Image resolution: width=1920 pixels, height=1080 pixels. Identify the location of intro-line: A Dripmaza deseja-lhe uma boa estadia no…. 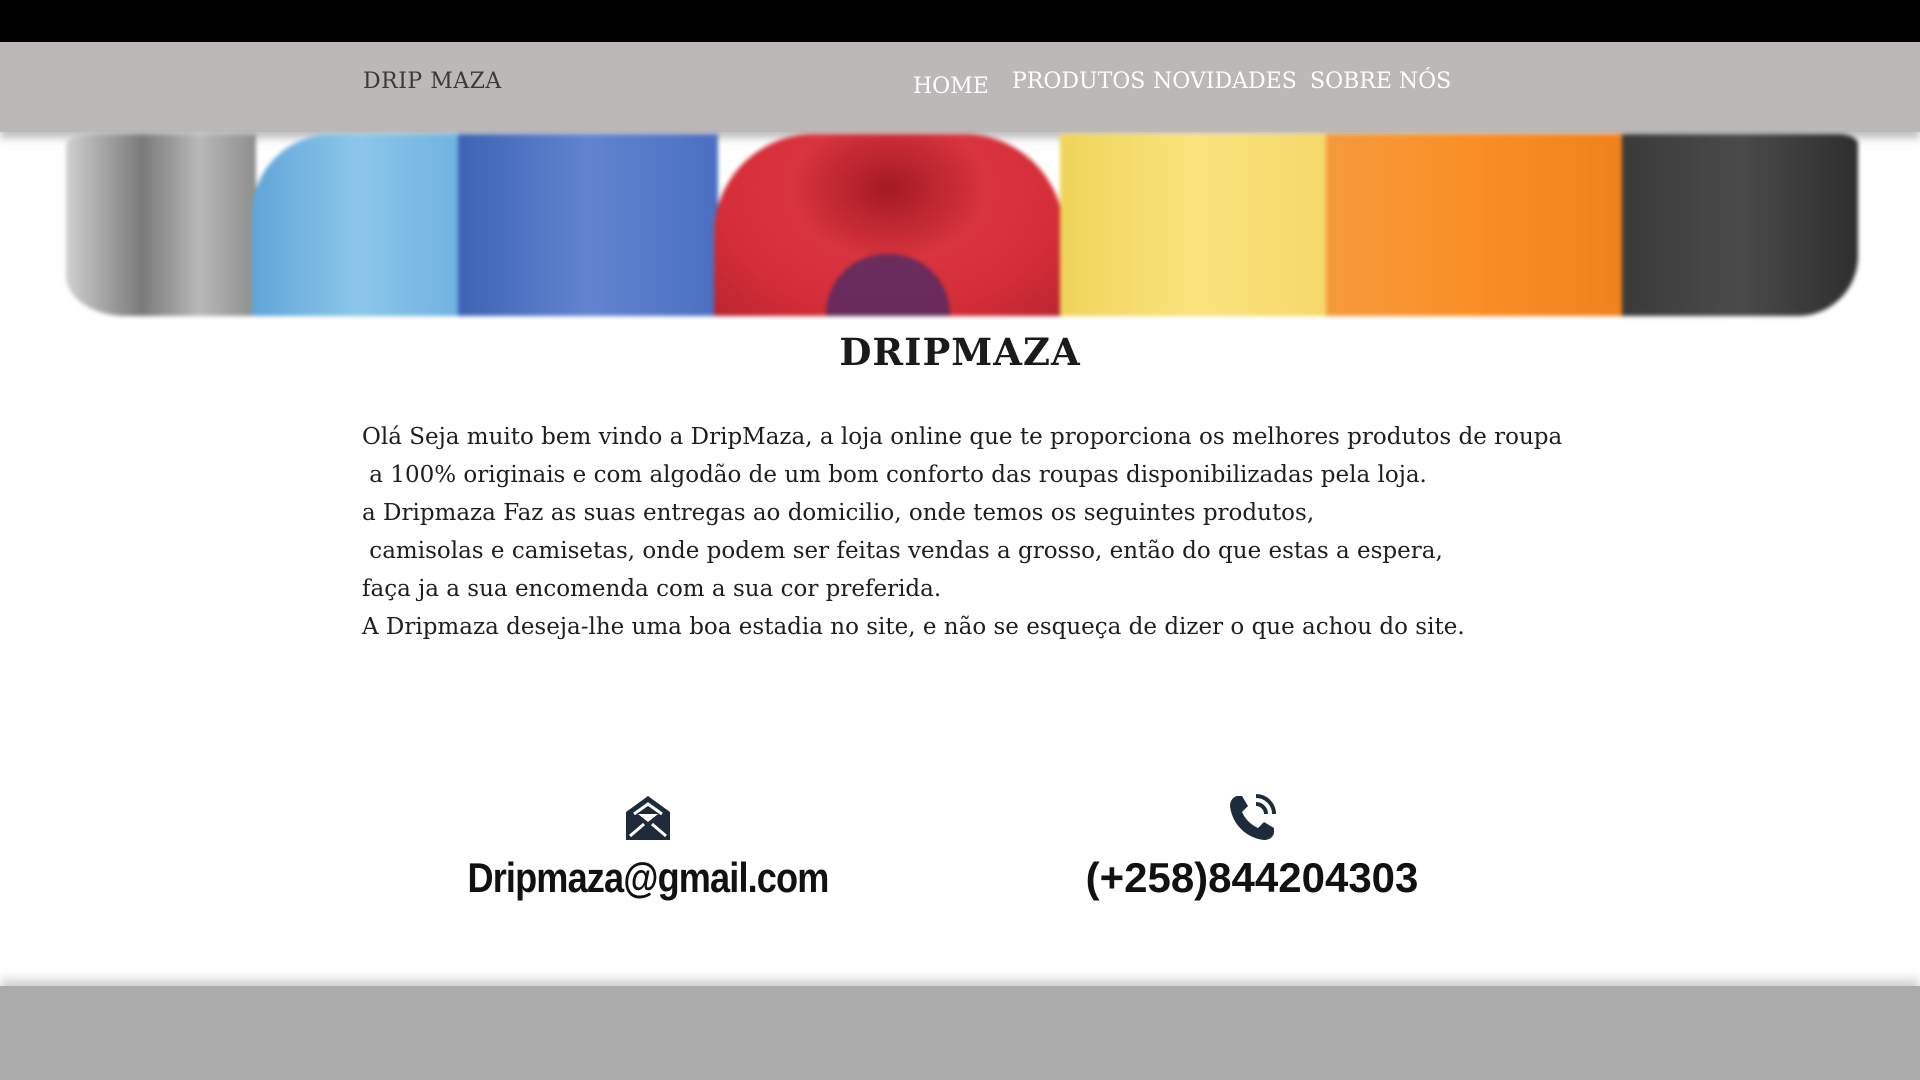
(913, 627).